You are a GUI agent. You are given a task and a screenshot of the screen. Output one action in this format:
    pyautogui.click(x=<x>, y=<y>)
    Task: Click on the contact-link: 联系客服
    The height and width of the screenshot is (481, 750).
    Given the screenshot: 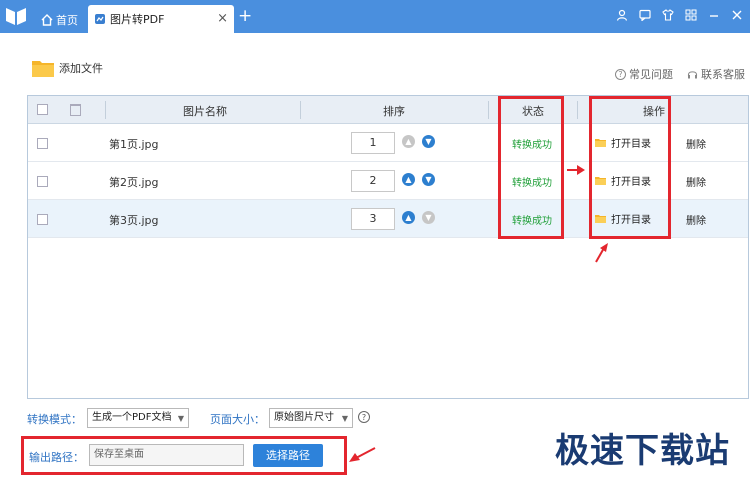 What is the action you would take?
    pyautogui.click(x=716, y=74)
    